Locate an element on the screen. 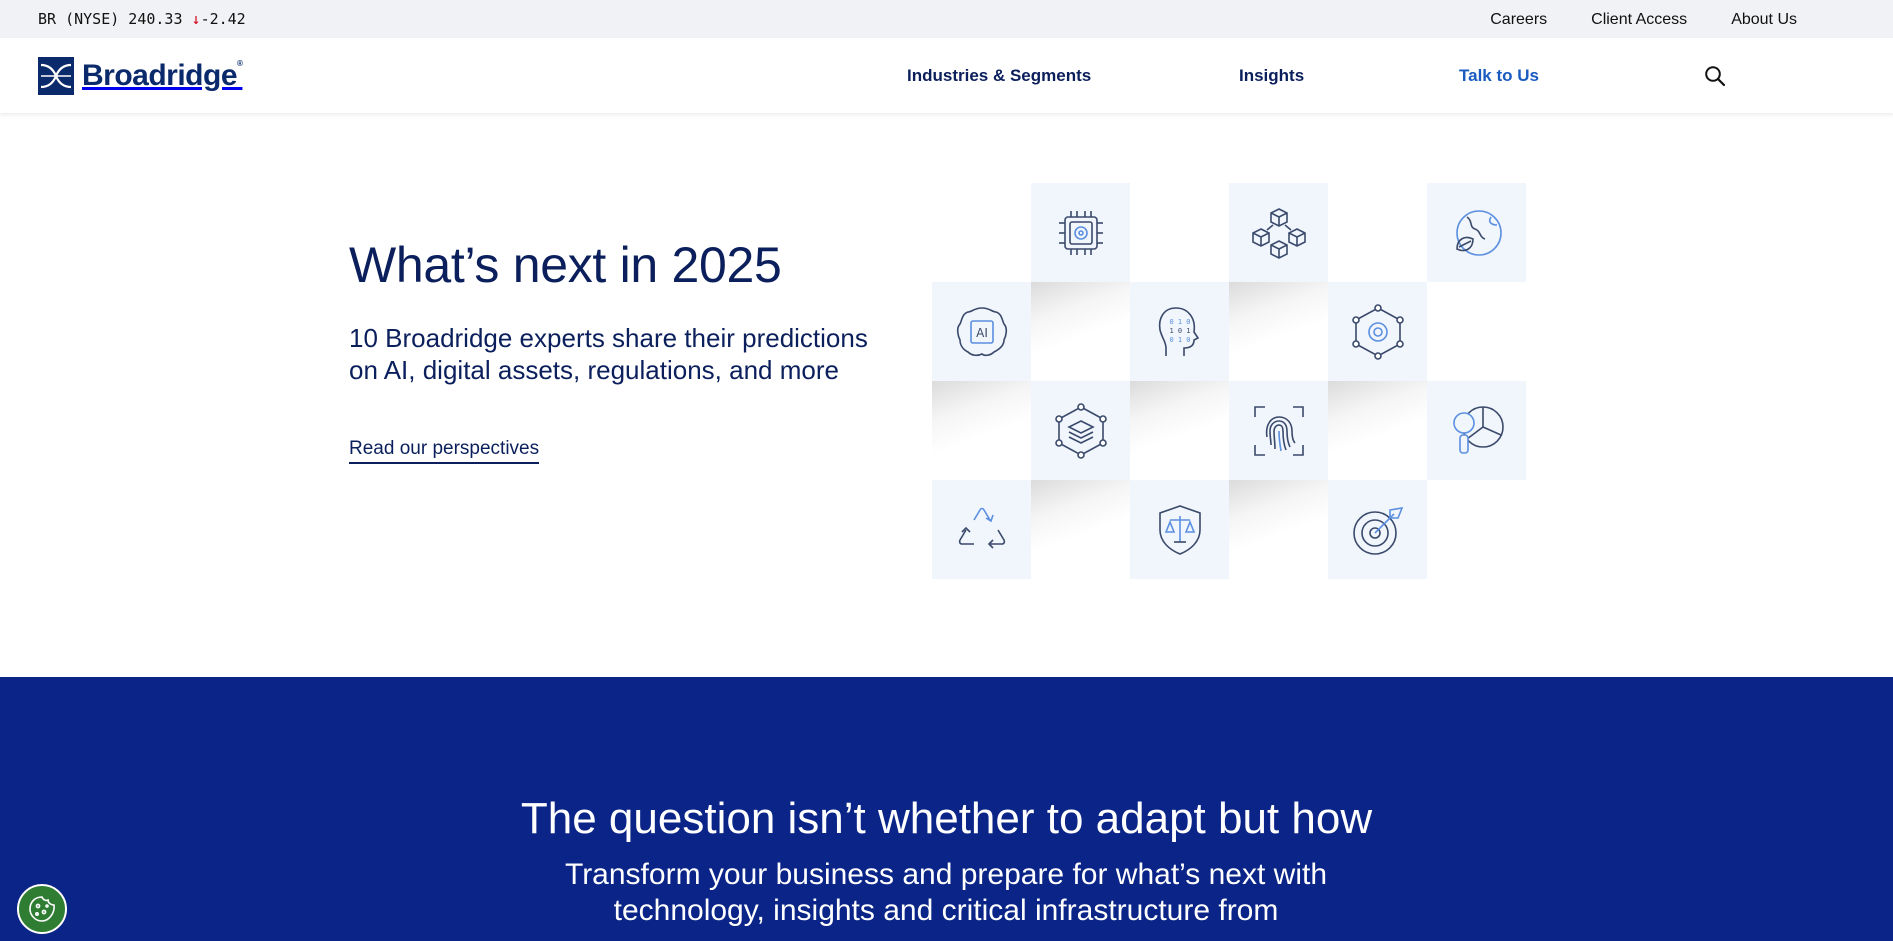 This screenshot has height=941, width=1893. cookie-settings-button is located at coordinates (42, 909).